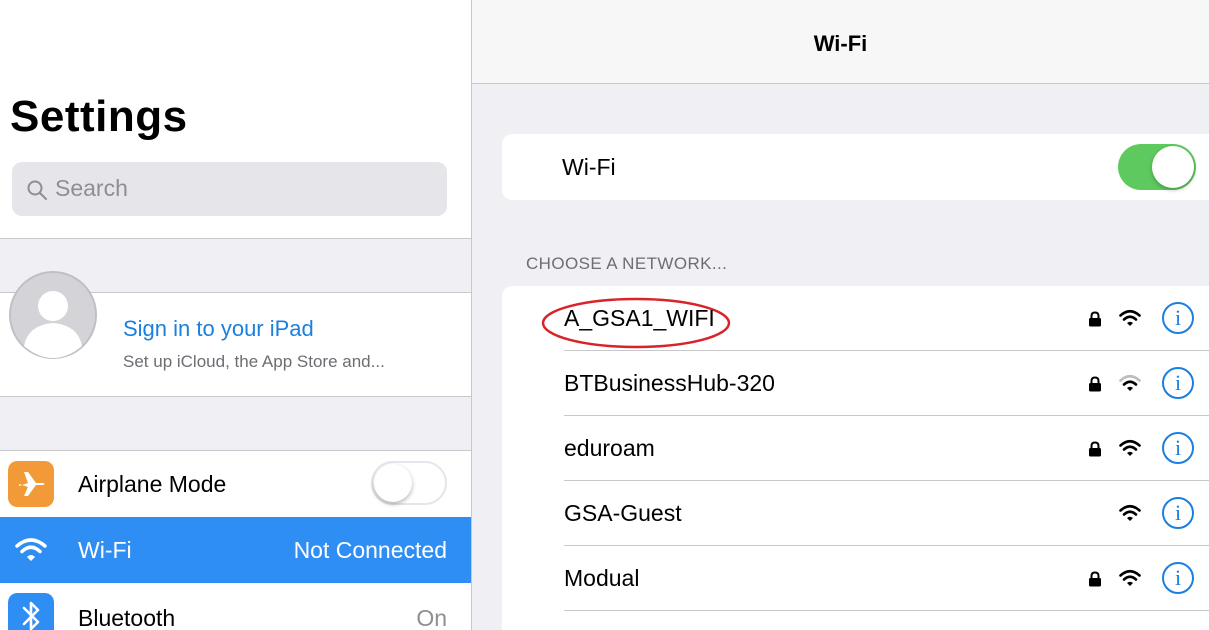  Describe the element at coordinates (855, 318) in the screenshot. I see `network-row: A_GSA1_WIFI i` at that location.